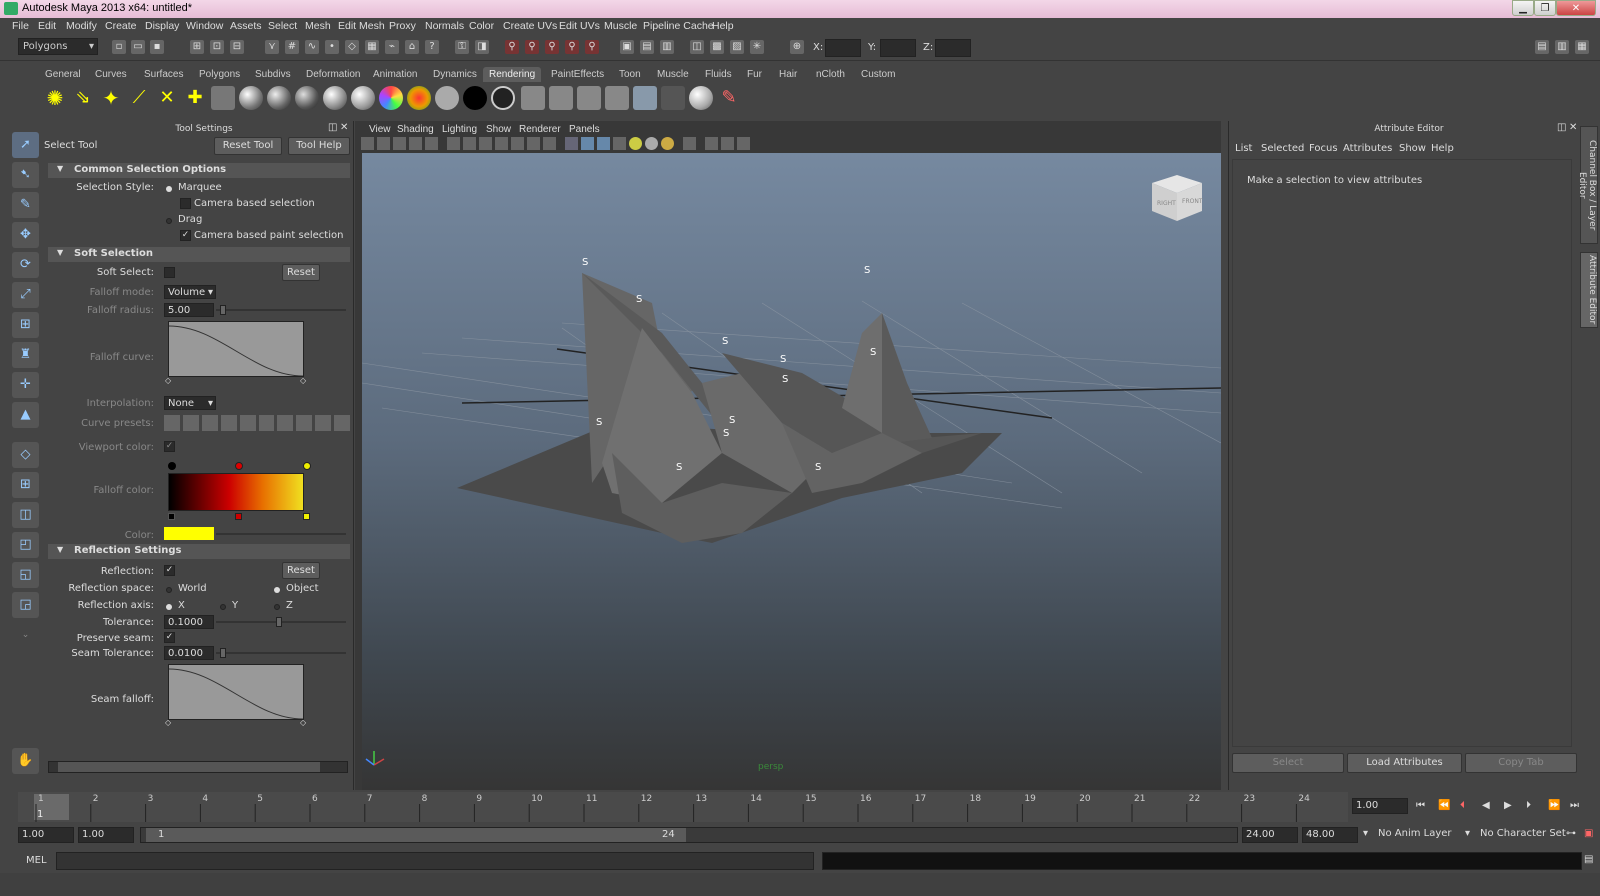  Describe the element at coordinates (419, 98) in the screenshot. I see `layered-shader-icon` at that location.